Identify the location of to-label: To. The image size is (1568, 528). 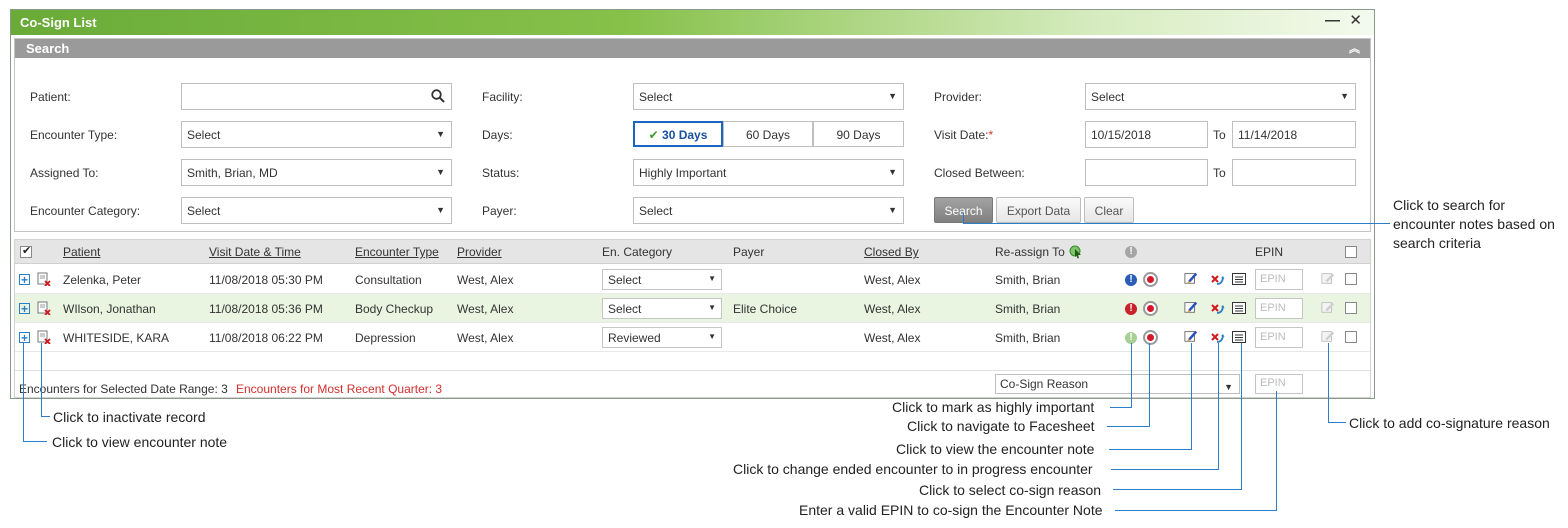
(1219, 135).